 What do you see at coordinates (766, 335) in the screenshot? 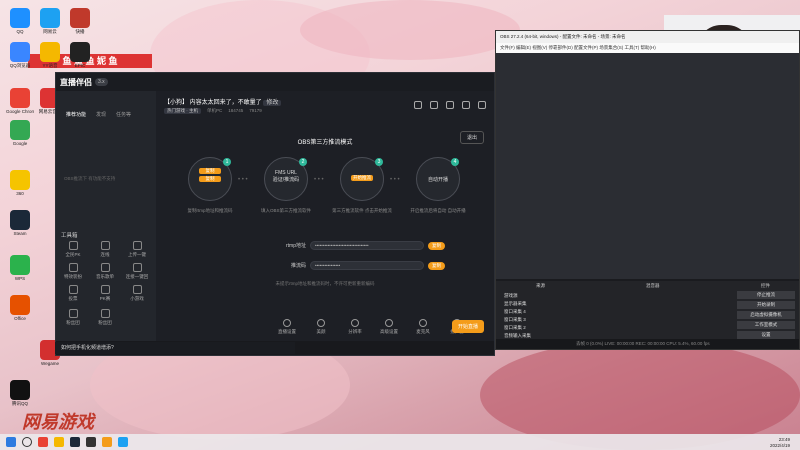
I see `settings-button: 设置` at bounding box center [766, 335].